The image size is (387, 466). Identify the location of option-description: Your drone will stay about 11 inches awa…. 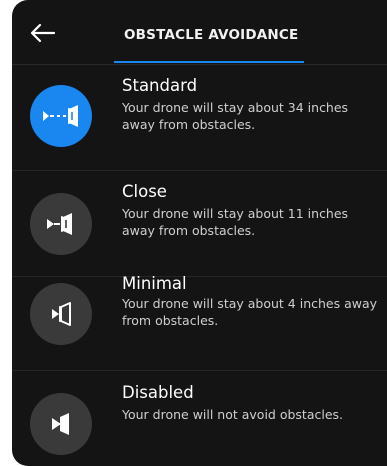
(235, 222).